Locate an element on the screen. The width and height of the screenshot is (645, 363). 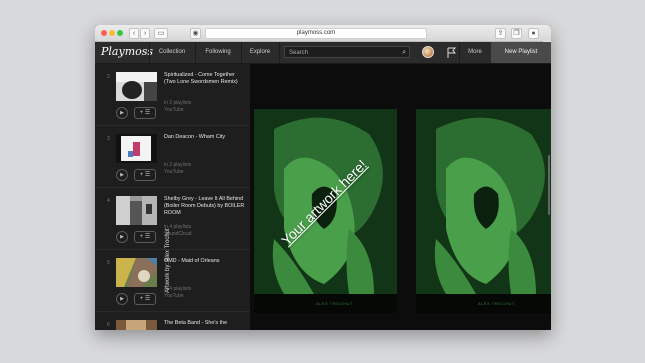
list-item: 6 The Beta Band - She's the is located at coordinates (172, 321).